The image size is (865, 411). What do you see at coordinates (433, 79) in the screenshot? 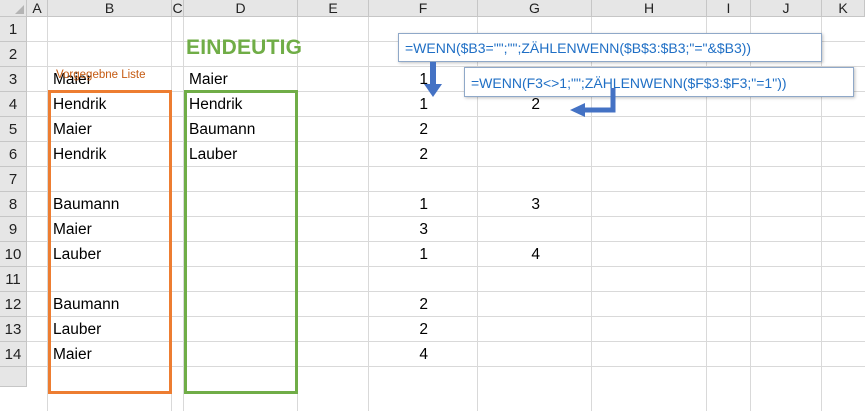
I see `down-arrow-icon` at bounding box center [433, 79].